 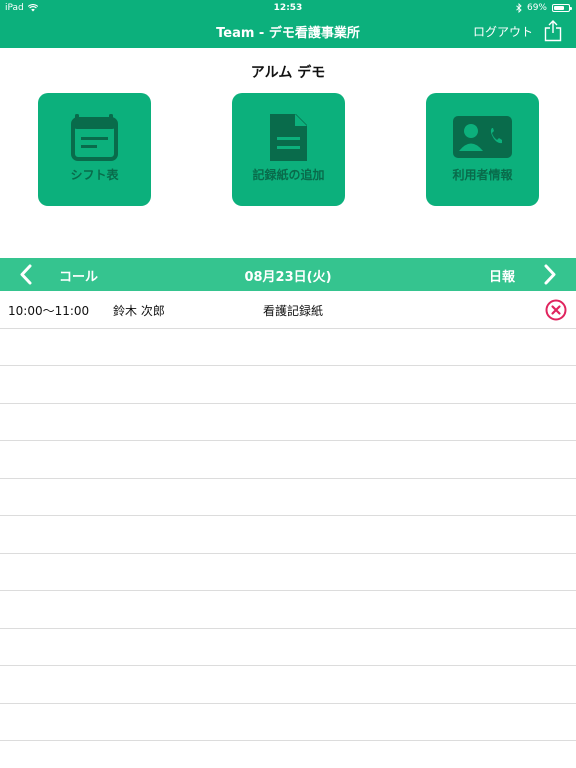 I want to click on contact-card-icon, so click(x=482, y=137).